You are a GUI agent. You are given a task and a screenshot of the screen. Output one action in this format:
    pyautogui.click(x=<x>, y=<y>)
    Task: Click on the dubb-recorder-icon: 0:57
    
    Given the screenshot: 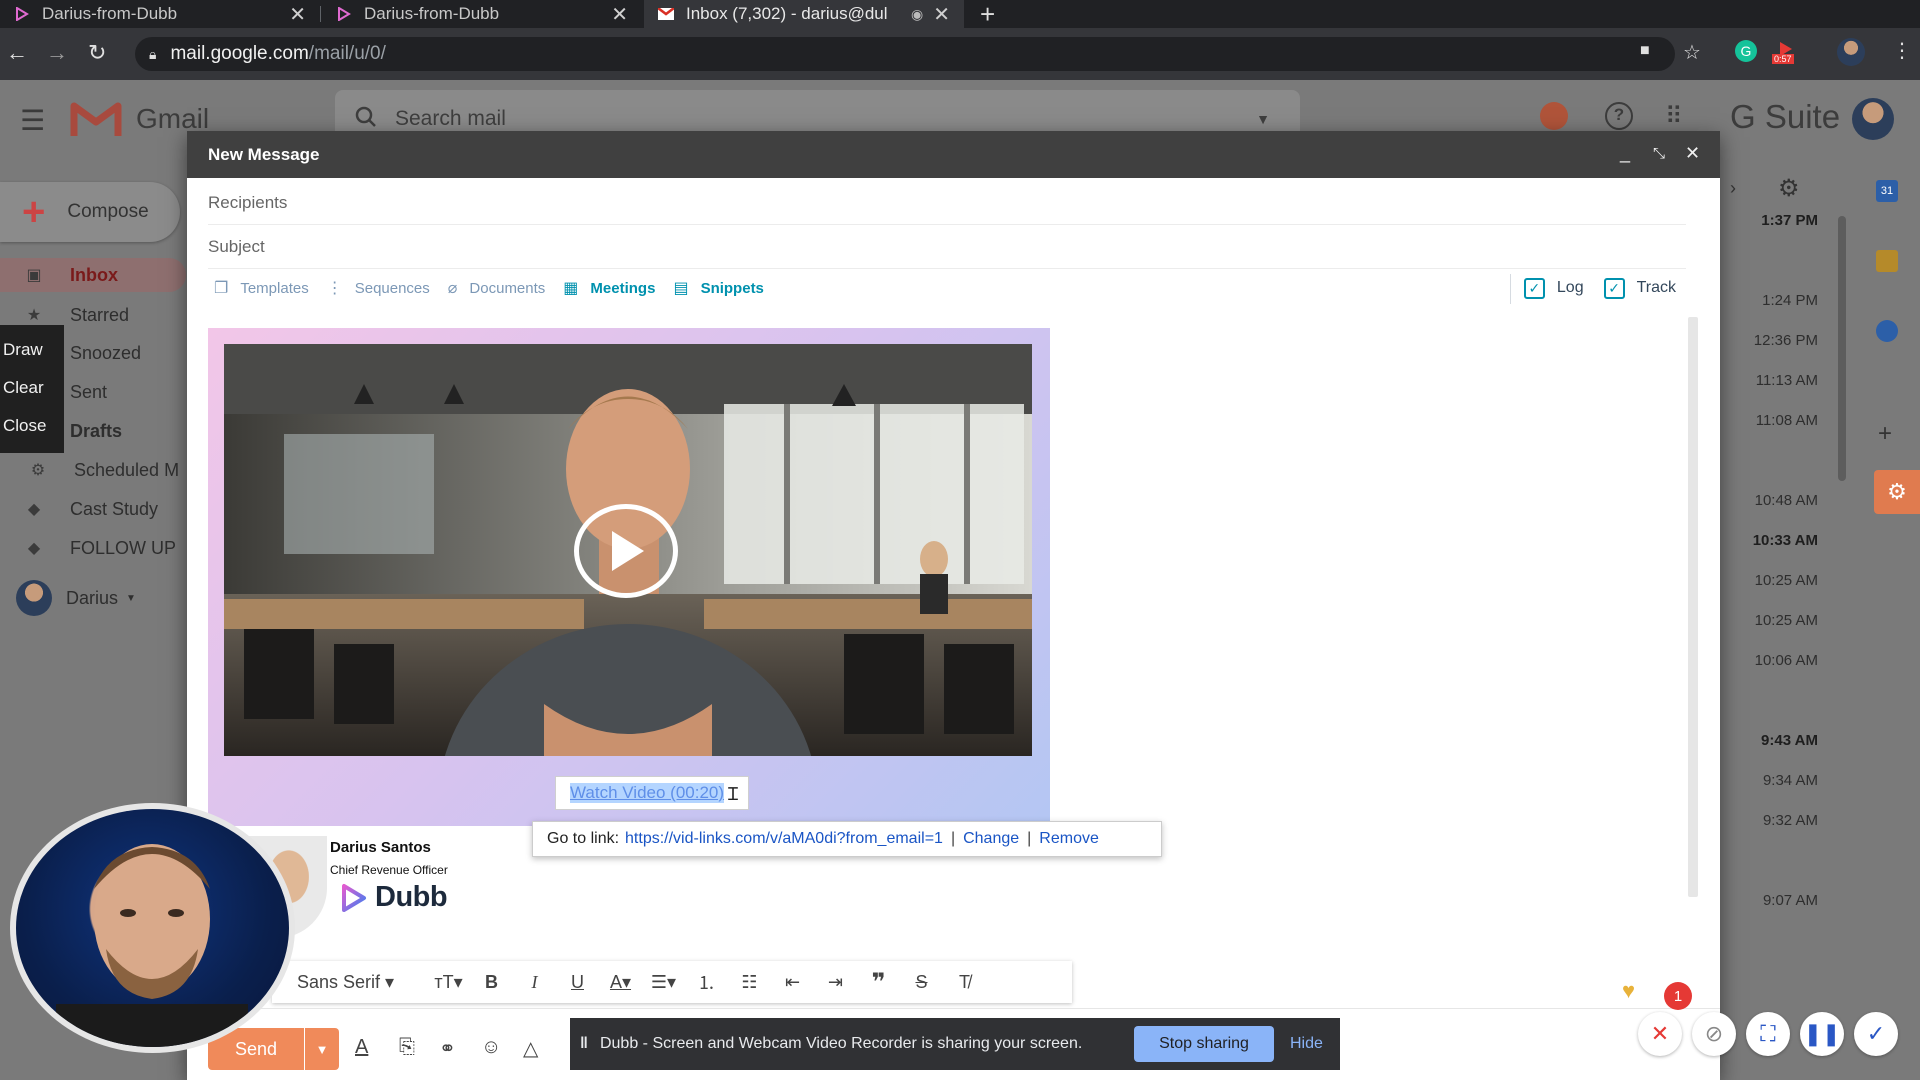 What is the action you would take?
    pyautogui.click(x=1786, y=52)
    